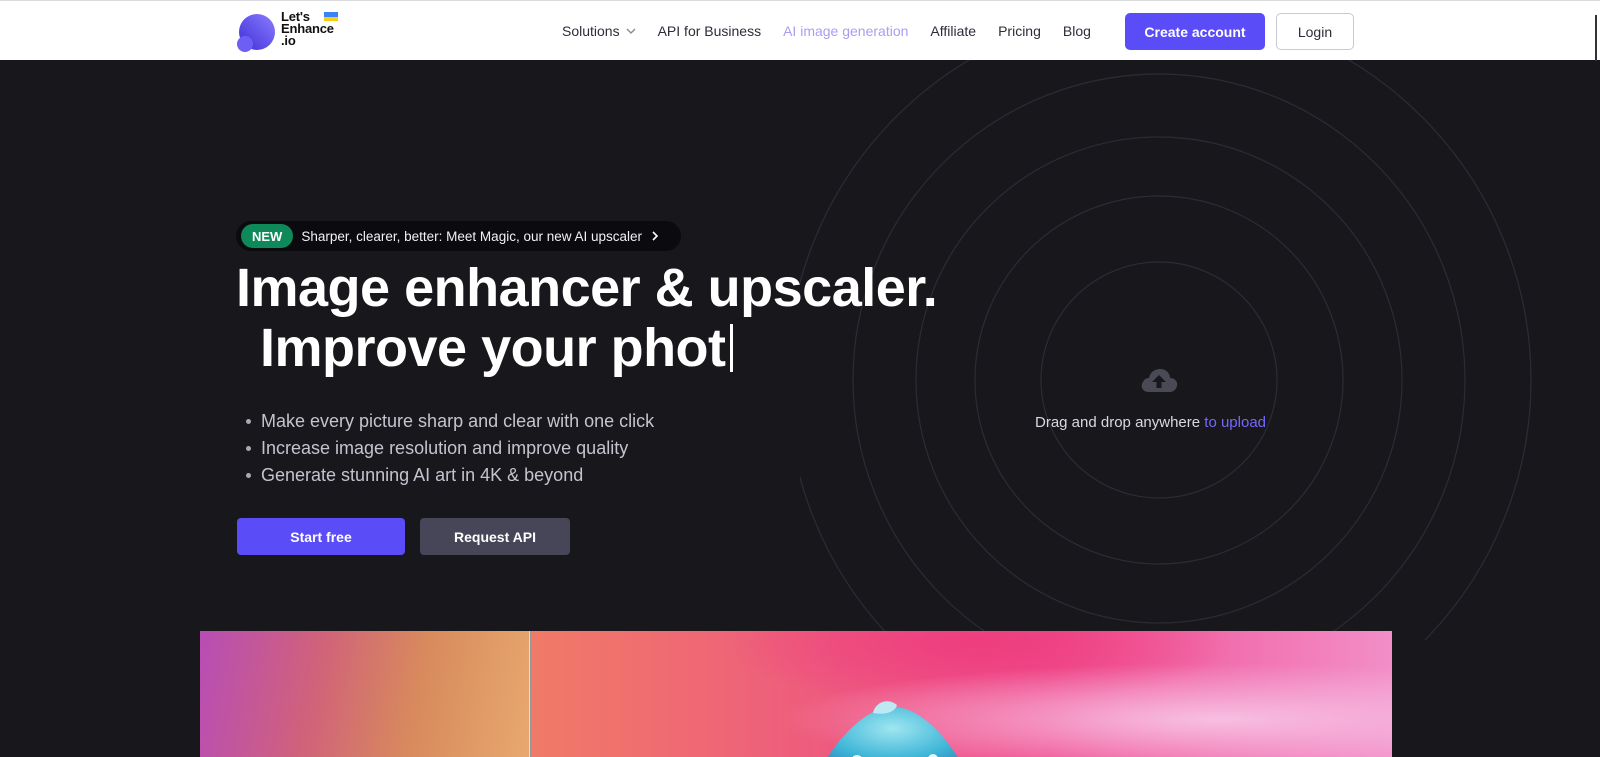 Image resolution: width=1600 pixels, height=757 pixels. Describe the element at coordinates (1077, 31) in the screenshot. I see `nav-blog: Blog` at that location.